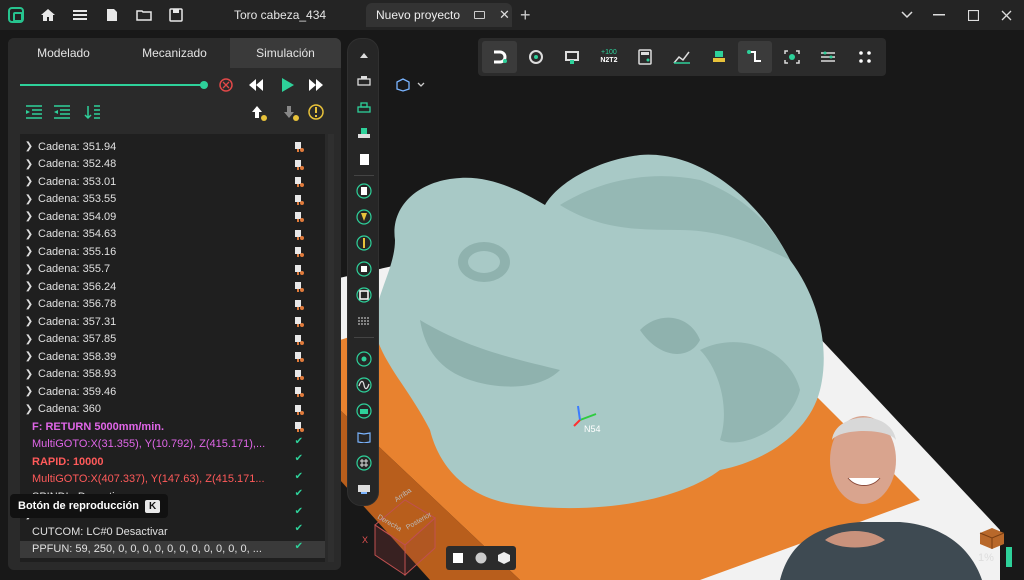  Describe the element at coordinates (172, 392) in the screenshot. I see `tree-row: ❯ Cadena: 359.46` at that location.